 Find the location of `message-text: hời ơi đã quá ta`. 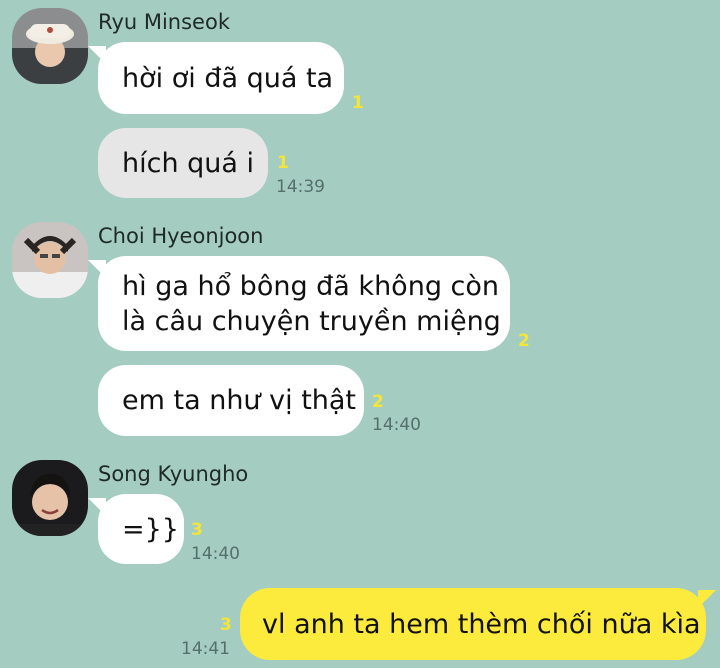

message-text: hời ơi đã quá ta is located at coordinates (228, 78).